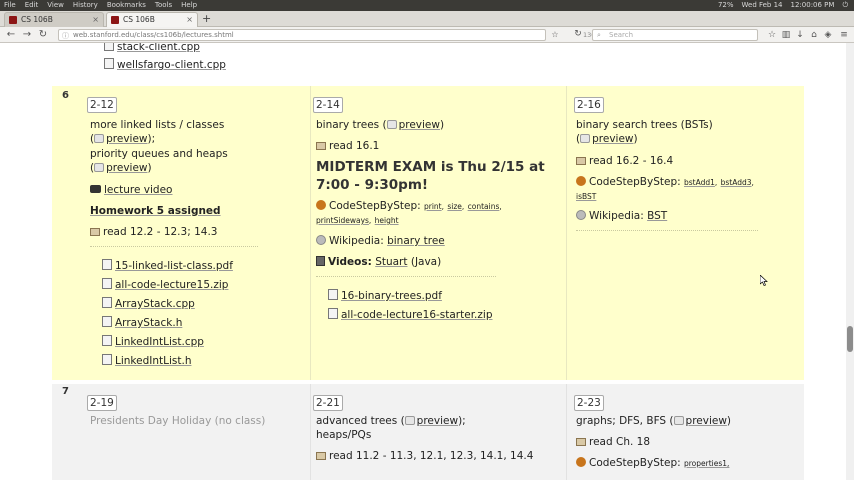 The height and width of the screenshot is (480, 854). I want to click on file-link: 16-binary-trees.pdf, so click(385, 295).